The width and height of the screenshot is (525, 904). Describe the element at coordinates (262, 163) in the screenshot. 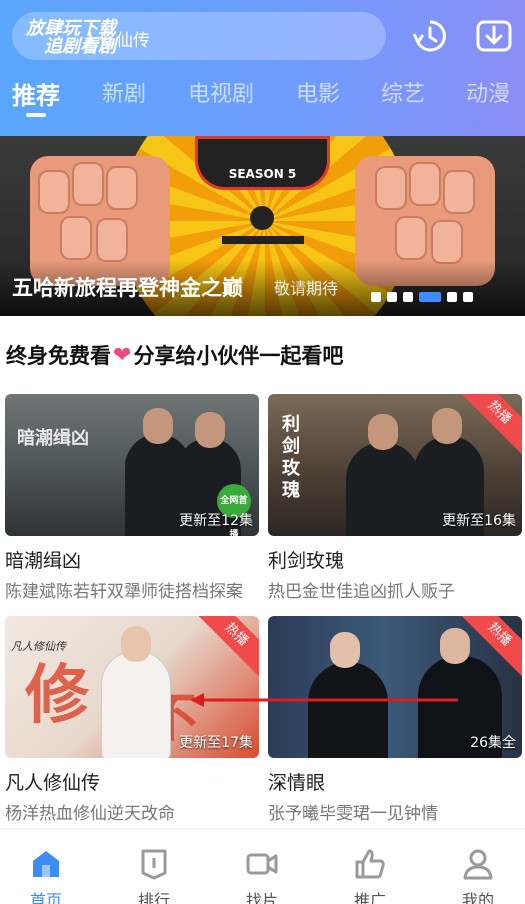

I see `show-logo: SEASON 5` at that location.